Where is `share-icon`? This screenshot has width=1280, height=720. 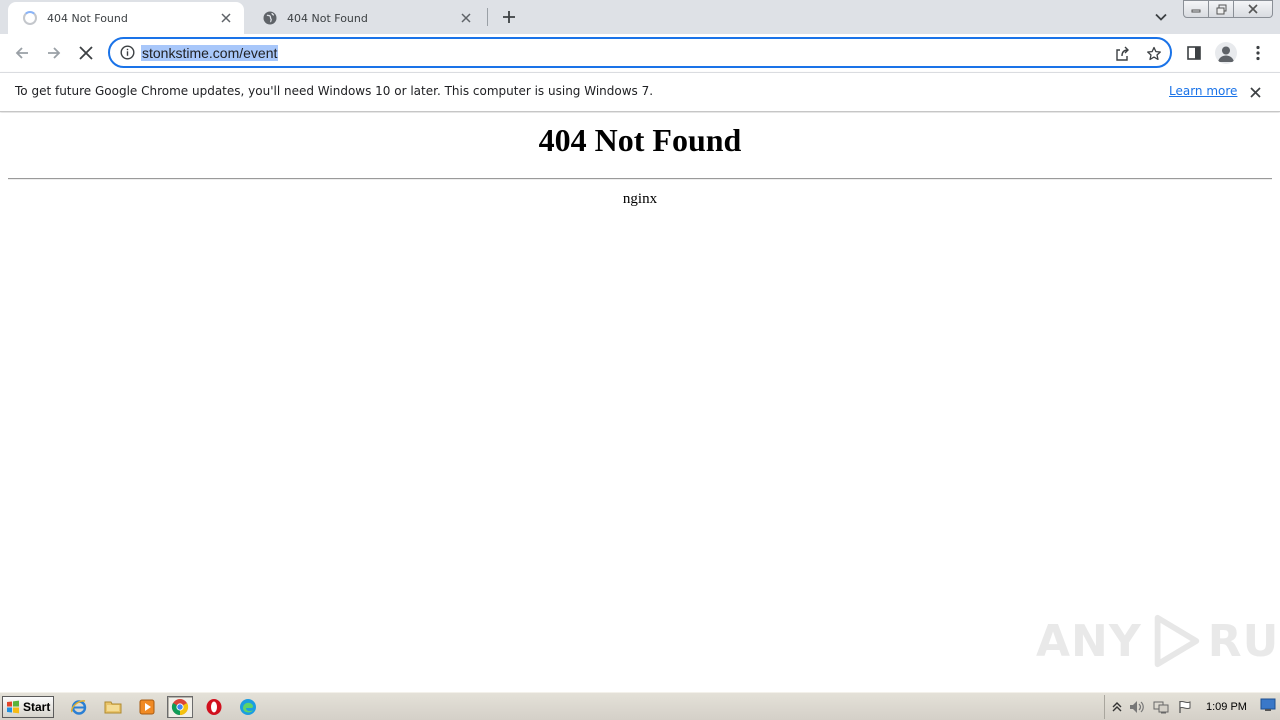
share-icon is located at coordinates (1122, 54).